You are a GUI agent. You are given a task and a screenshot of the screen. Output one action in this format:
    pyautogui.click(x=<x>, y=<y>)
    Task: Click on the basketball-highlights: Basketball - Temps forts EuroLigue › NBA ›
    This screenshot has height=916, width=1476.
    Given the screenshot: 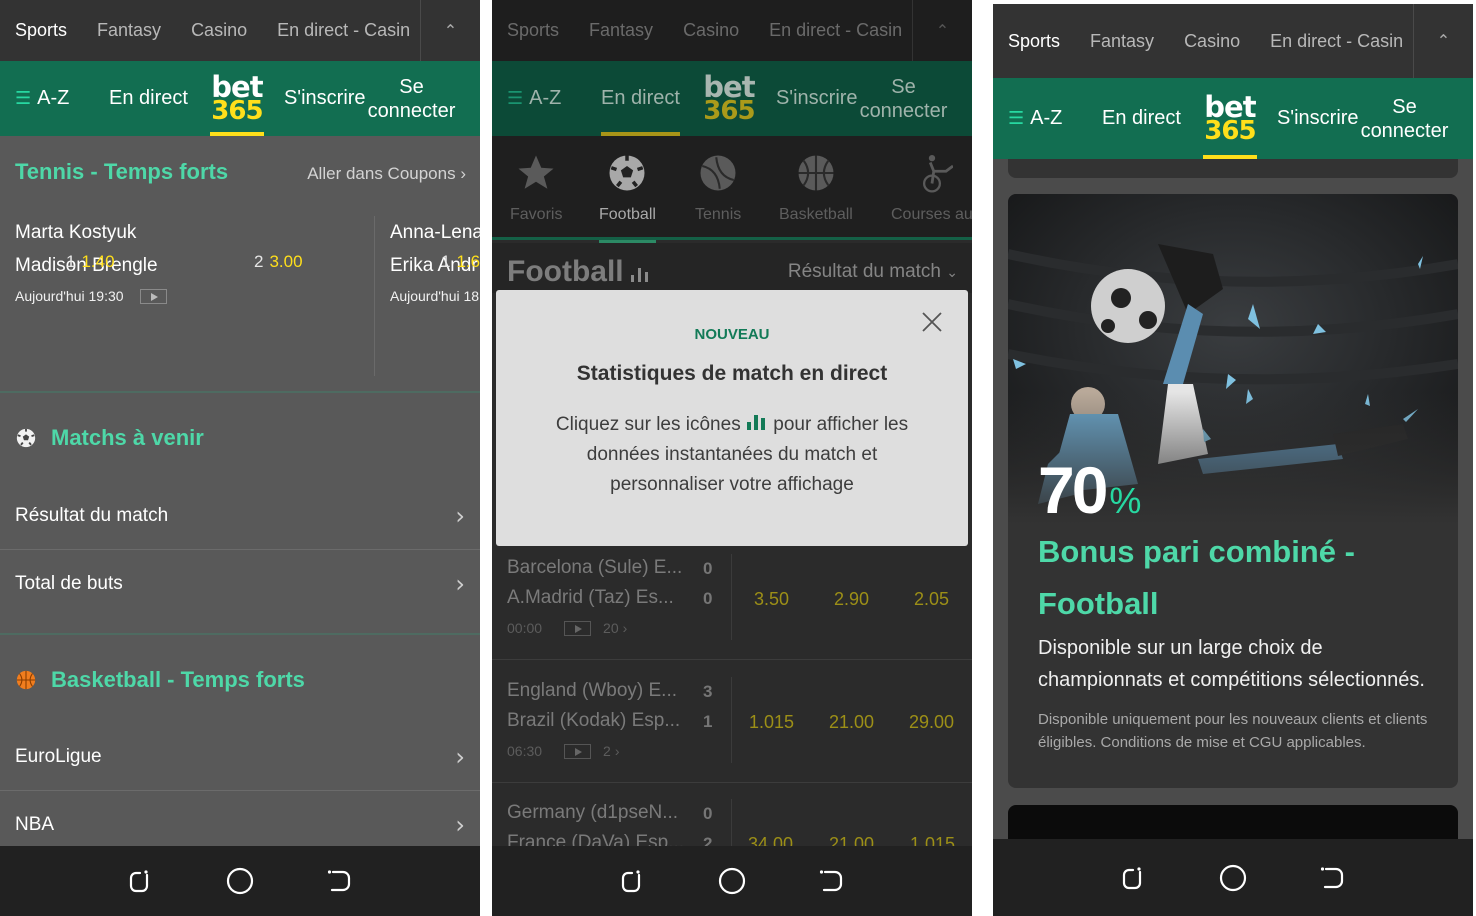 What is the action you would take?
    pyautogui.click(x=240, y=742)
    